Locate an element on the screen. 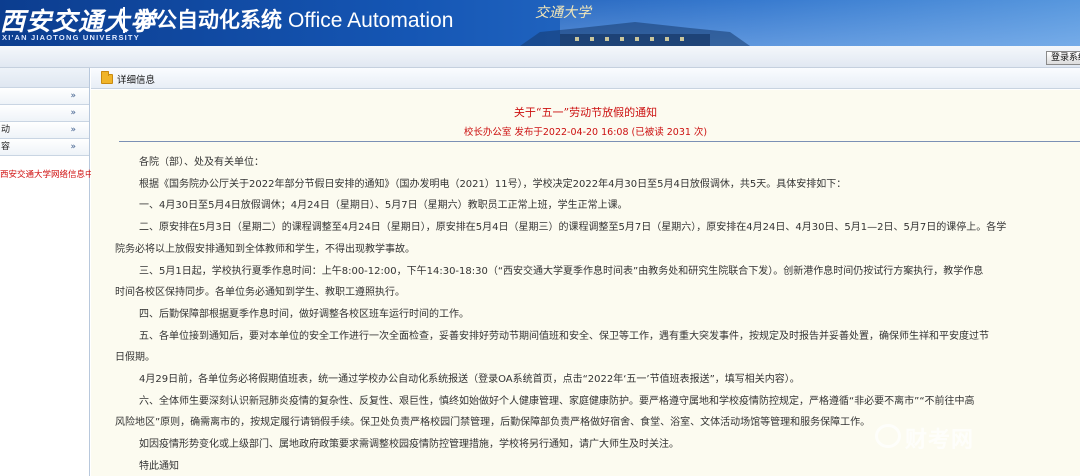 The height and width of the screenshot is (476, 1080). system-title-cn: 办公自动化系统 is located at coordinates (208, 20).